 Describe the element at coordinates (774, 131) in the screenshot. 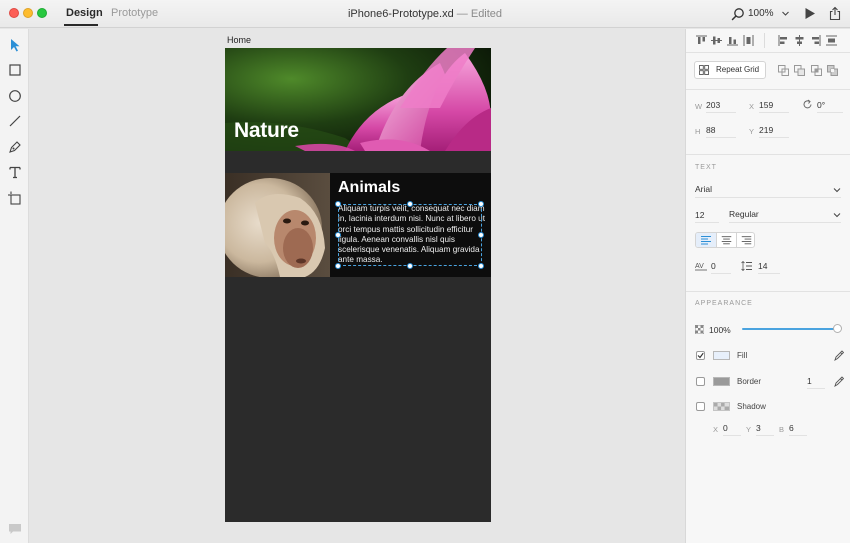

I see `y-input: 219` at that location.